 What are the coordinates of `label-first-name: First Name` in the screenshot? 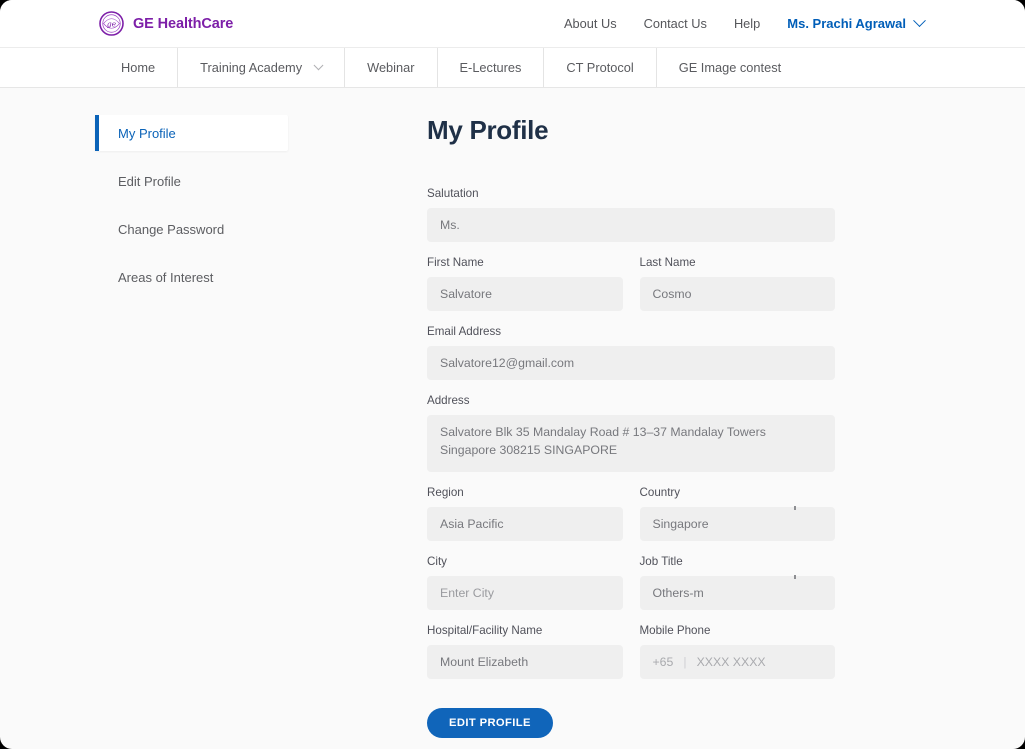 It's located at (455, 262).